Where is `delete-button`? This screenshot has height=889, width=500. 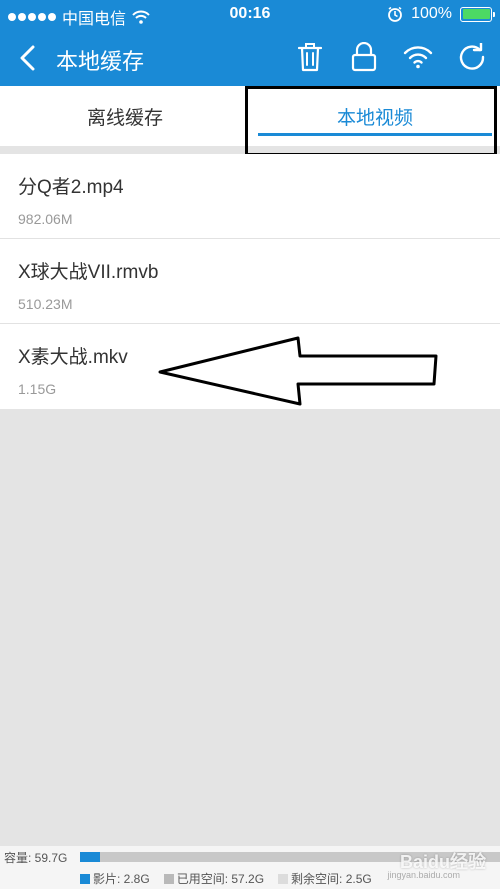
delete-button is located at coordinates (310, 57).